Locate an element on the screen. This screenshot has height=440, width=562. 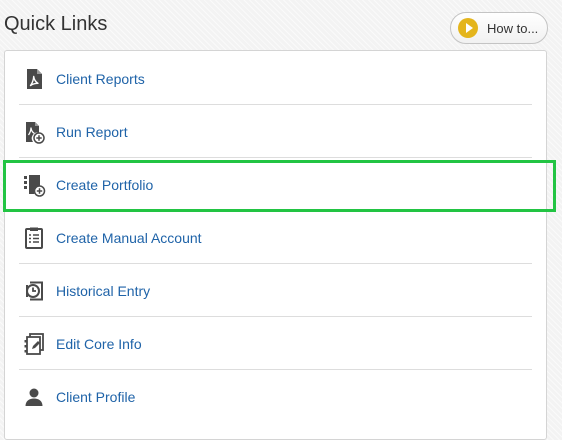
run-report-icon is located at coordinates (34, 132).